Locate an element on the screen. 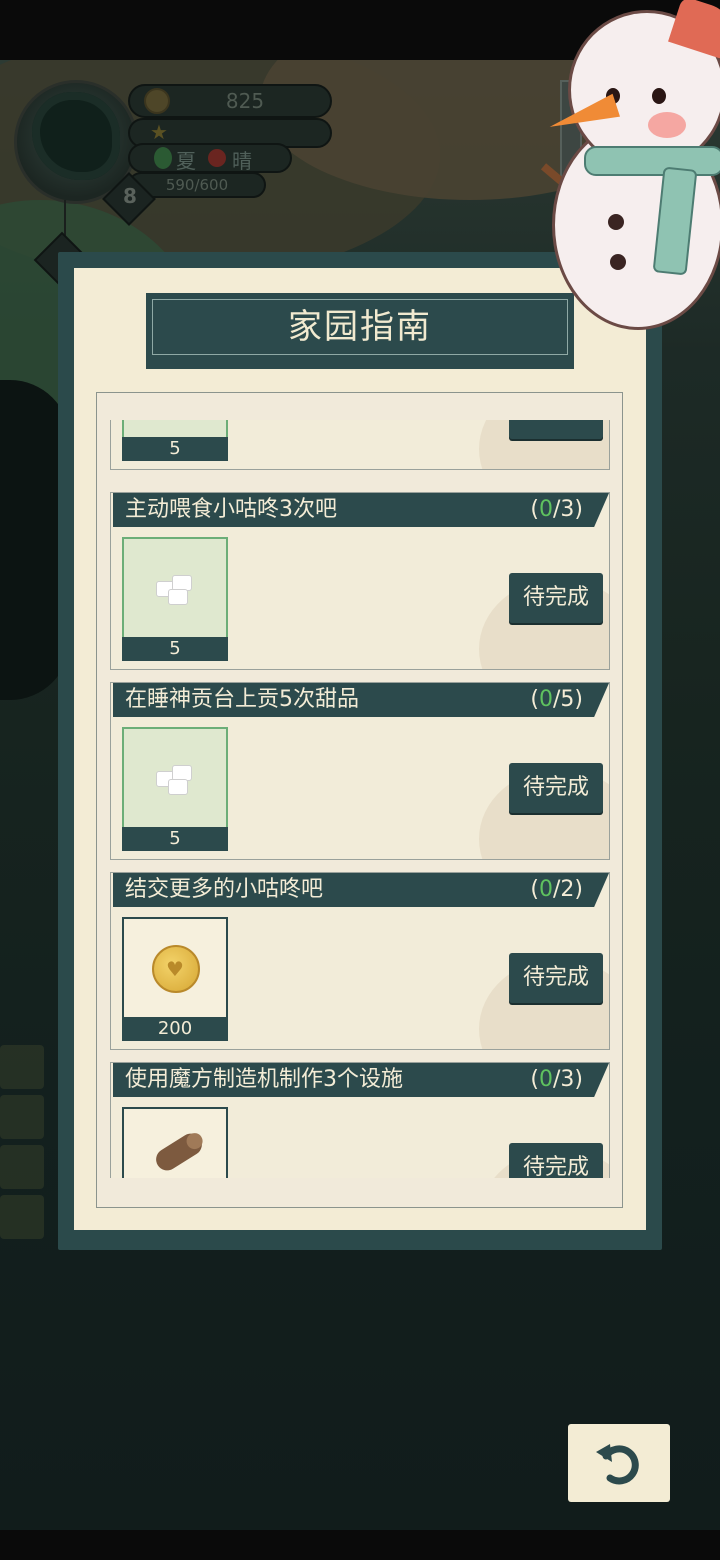  wood-log-icon is located at coordinates (179, 1152).